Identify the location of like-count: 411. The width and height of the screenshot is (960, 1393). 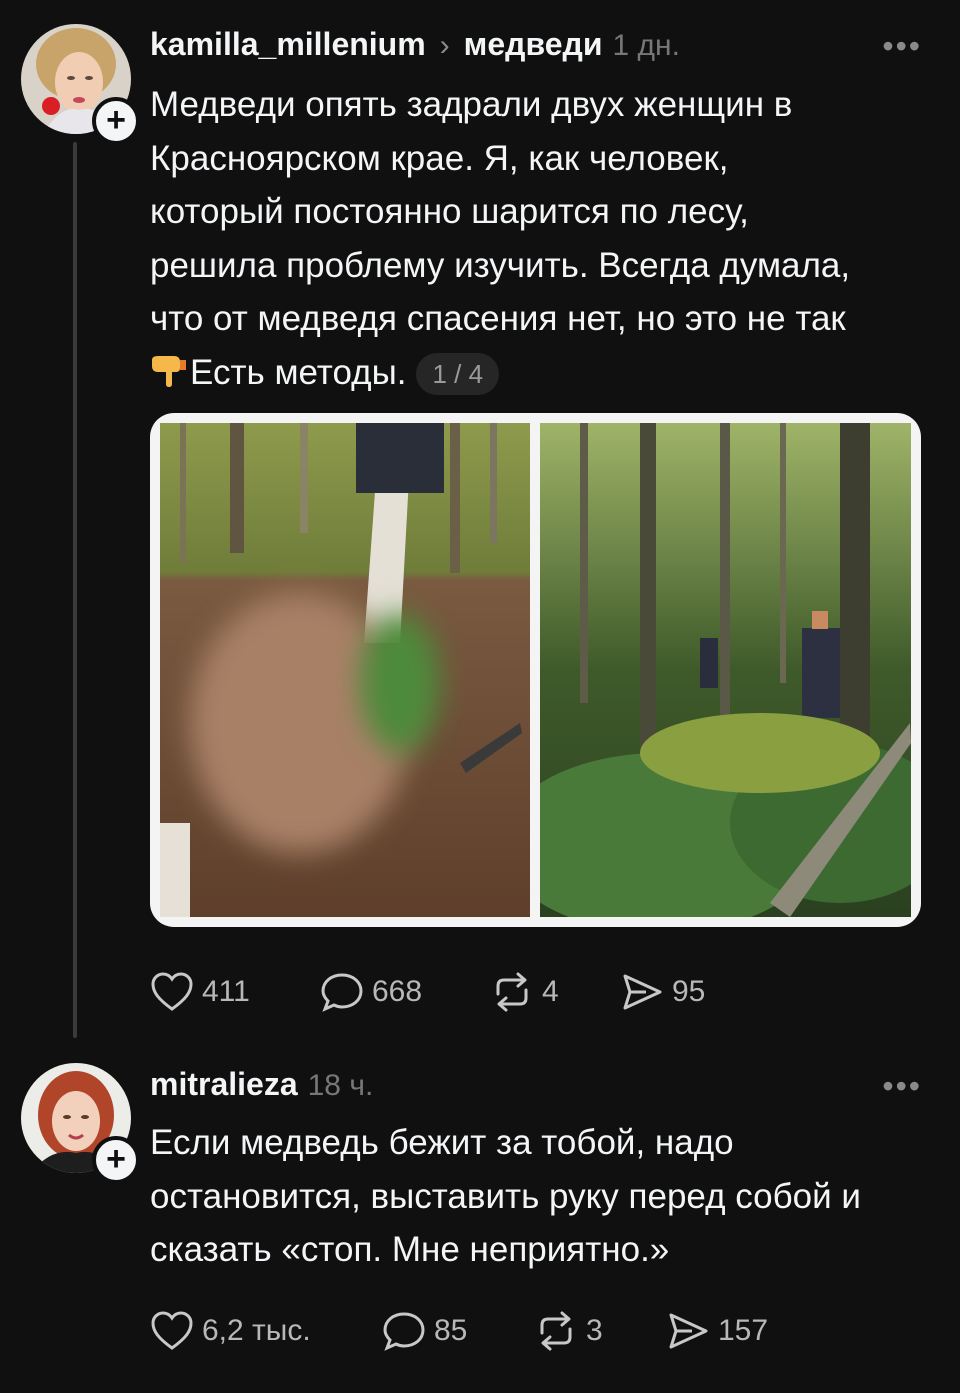
(226, 991).